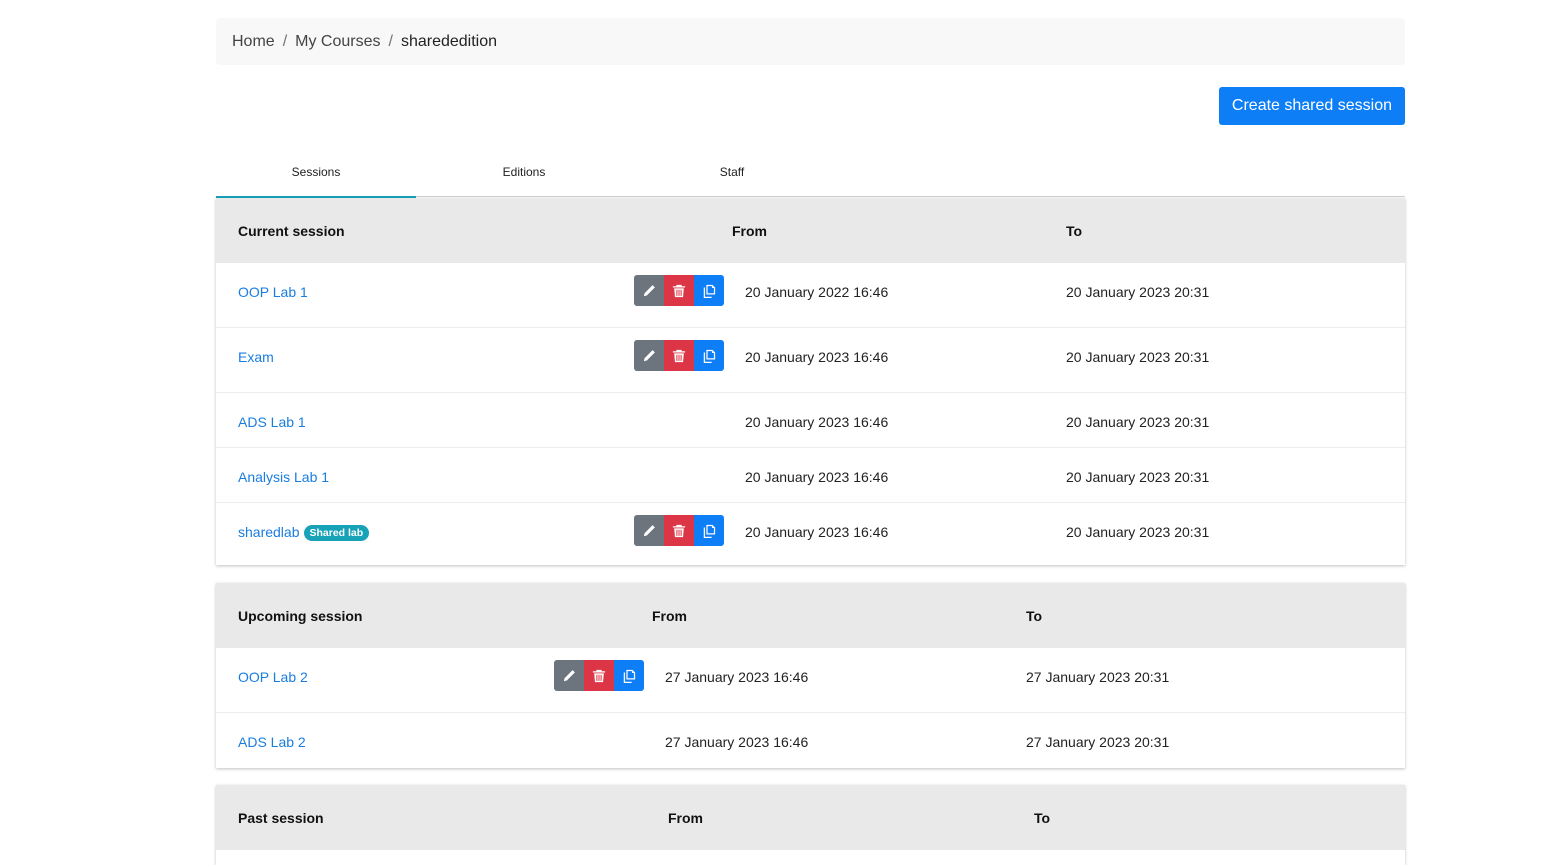 Image resolution: width=1545 pixels, height=865 pixels. I want to click on tab-bar: Sessions Editions Staff, so click(810, 172).